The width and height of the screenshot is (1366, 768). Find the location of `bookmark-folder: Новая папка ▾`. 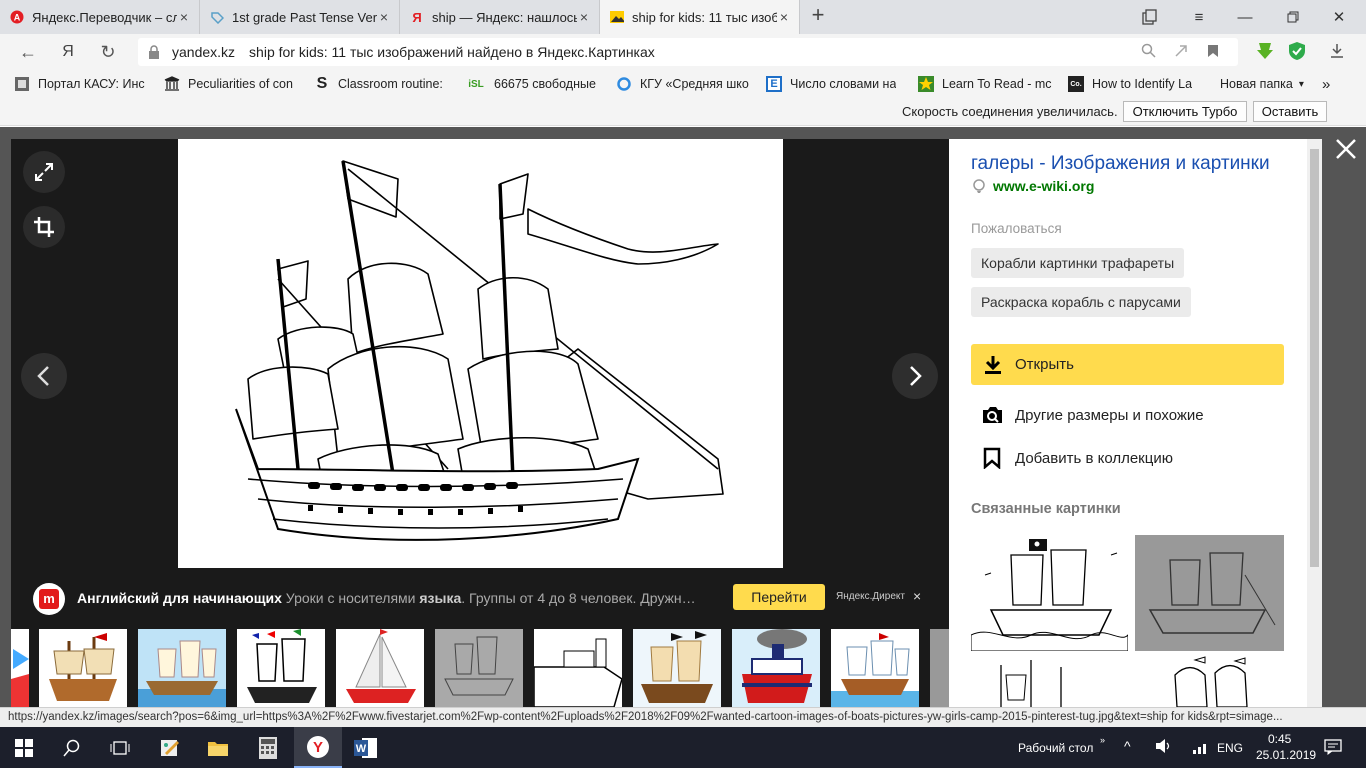

bookmark-folder: Новая папка ▾ is located at coordinates (1267, 84).